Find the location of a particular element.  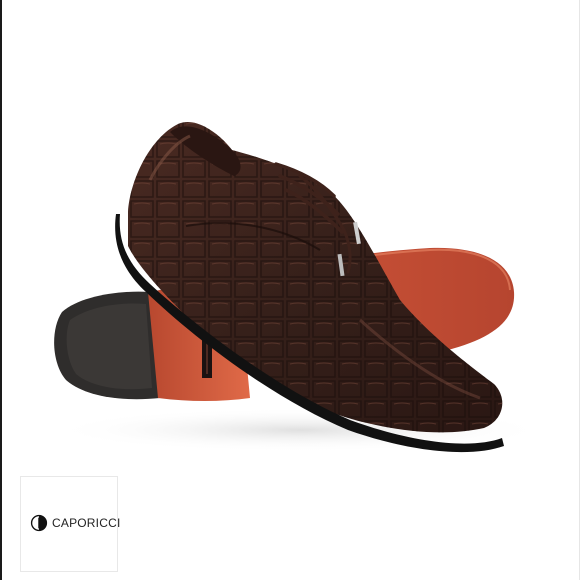

caporicci-logo-icon is located at coordinates (39, 523).